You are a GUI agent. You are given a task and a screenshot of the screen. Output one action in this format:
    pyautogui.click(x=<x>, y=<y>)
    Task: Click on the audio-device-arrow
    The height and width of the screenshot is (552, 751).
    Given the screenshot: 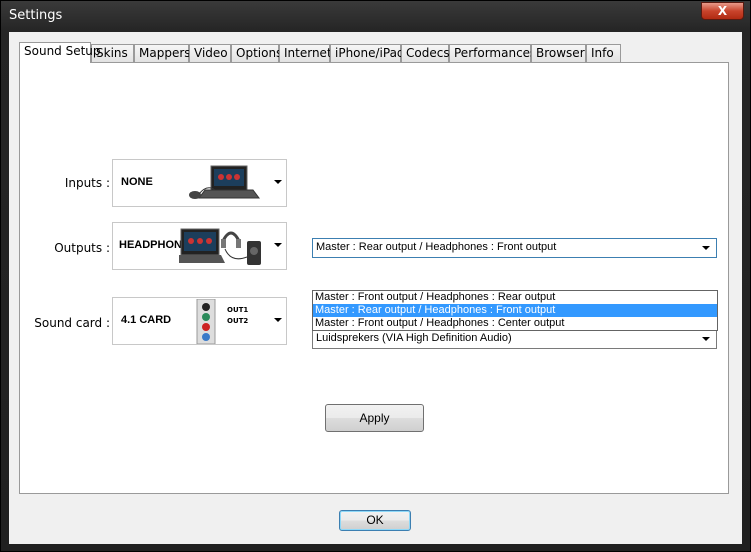 What is the action you would take?
    pyautogui.click(x=706, y=339)
    